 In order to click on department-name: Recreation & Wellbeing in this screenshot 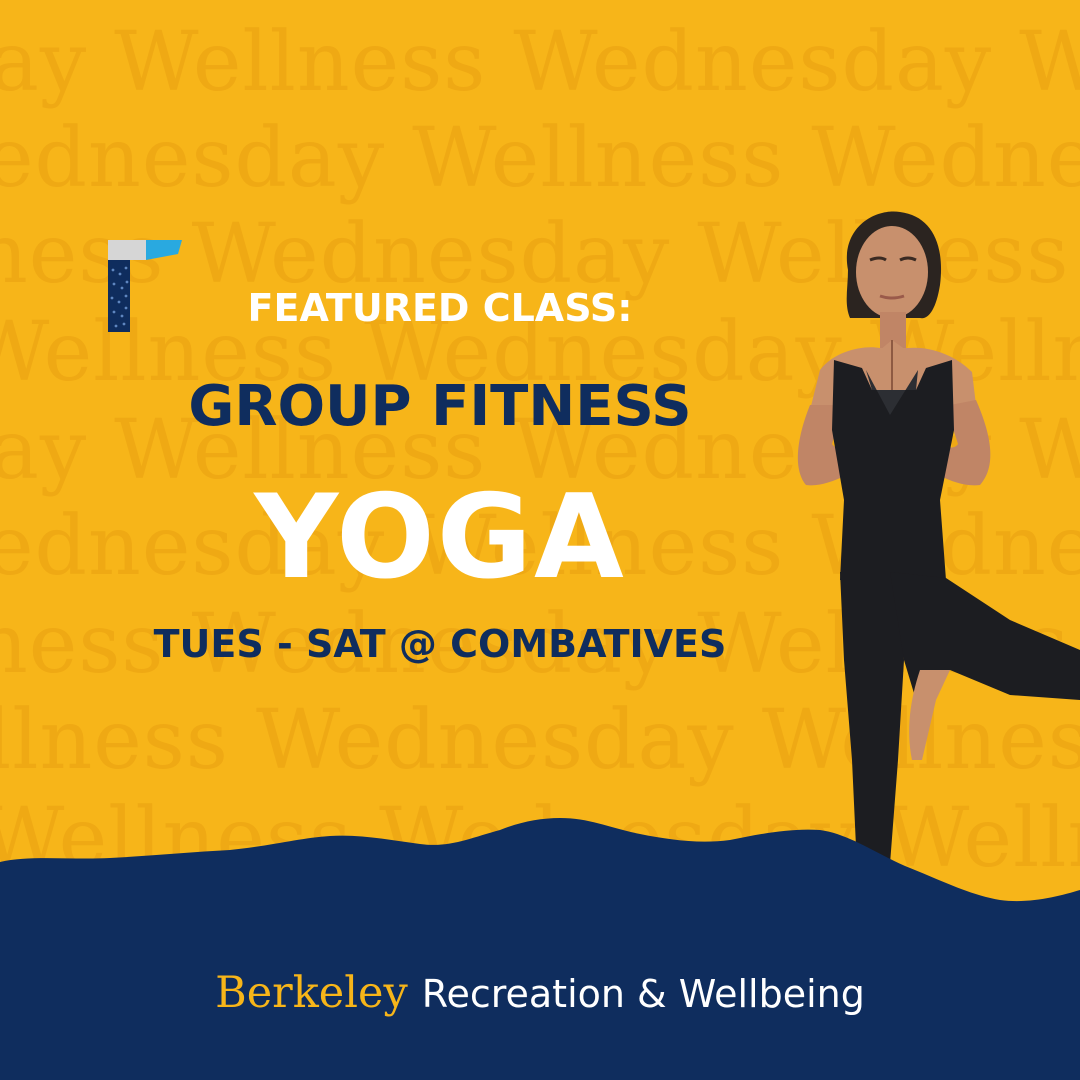, I will do `click(643, 994)`.